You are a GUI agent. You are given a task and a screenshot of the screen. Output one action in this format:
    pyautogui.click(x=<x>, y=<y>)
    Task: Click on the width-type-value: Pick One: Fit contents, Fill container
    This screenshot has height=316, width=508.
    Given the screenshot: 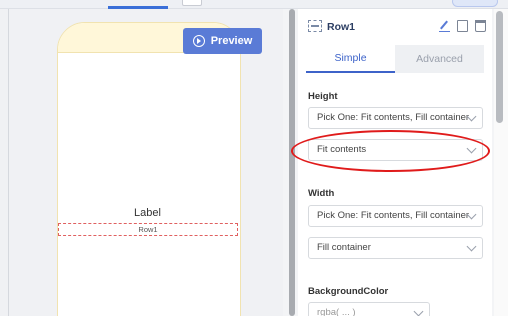 What is the action you would take?
    pyautogui.click(x=393, y=215)
    